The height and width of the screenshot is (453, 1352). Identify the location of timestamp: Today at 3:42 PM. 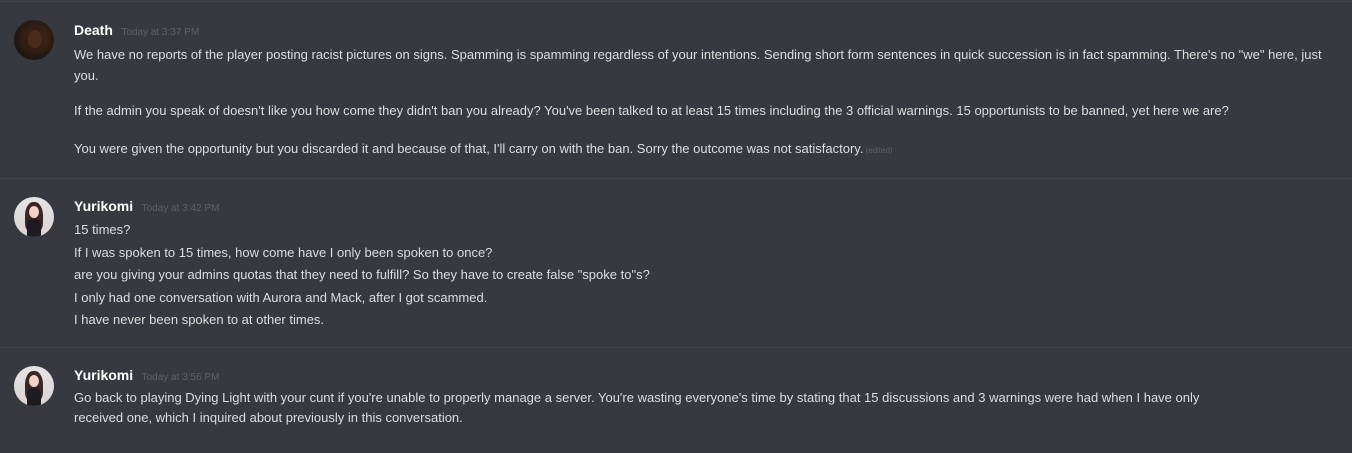
(181, 208).